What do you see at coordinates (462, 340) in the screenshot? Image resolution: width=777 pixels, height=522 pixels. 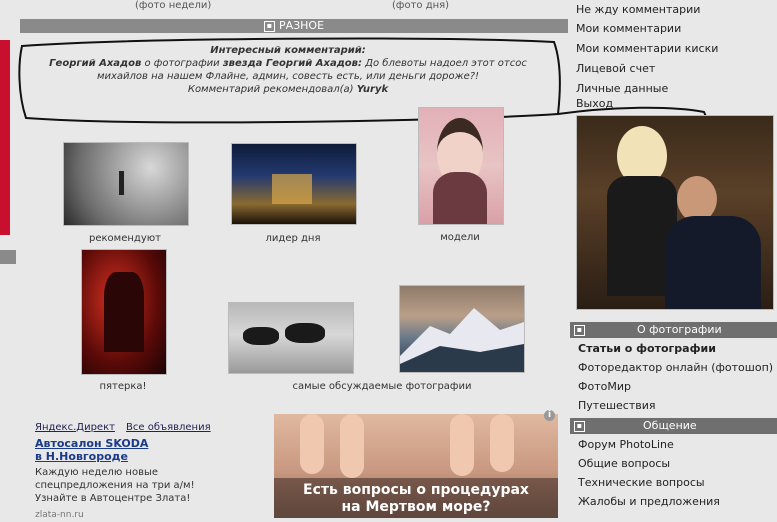 I see `mountain-shape` at bounding box center [462, 340].